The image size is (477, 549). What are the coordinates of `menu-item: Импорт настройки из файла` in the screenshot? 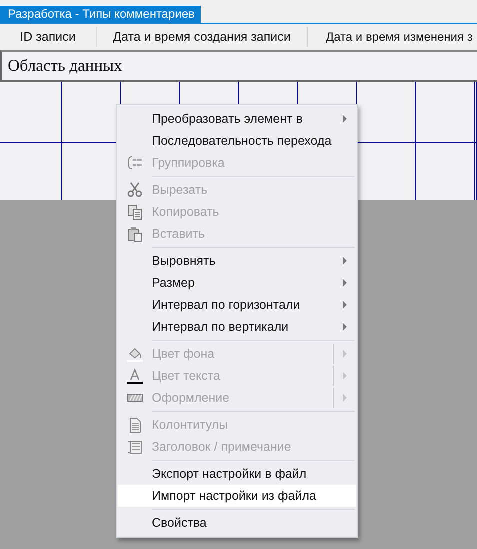 It's located at (237, 496).